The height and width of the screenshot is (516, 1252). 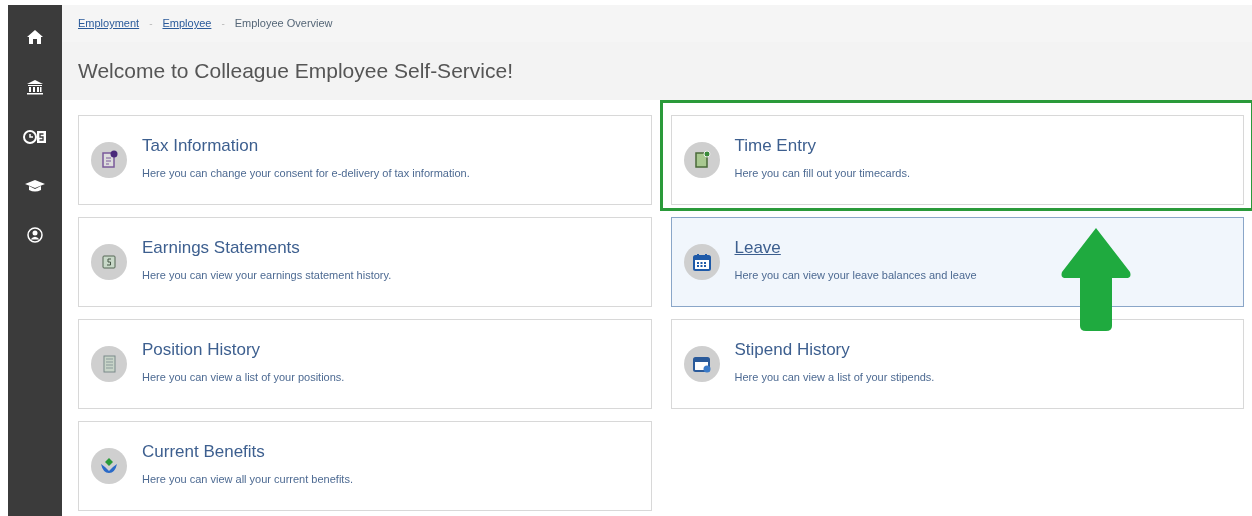 What do you see at coordinates (834, 377) in the screenshot?
I see `card-description: Here you can view a list of your stipends.` at bounding box center [834, 377].